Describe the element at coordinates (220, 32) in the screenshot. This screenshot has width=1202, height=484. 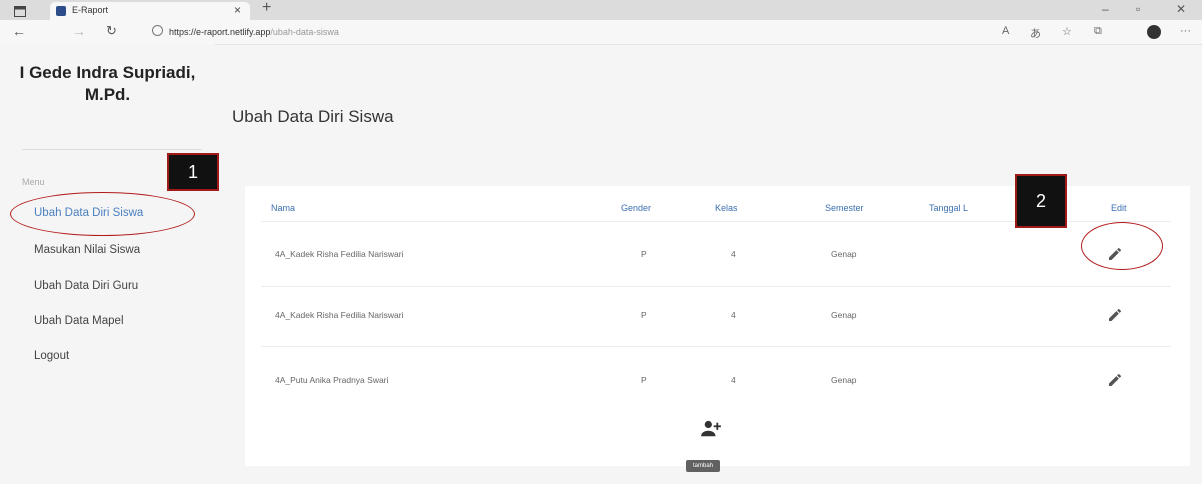
I see `url-host: https://e-raport.netlify.app` at that location.